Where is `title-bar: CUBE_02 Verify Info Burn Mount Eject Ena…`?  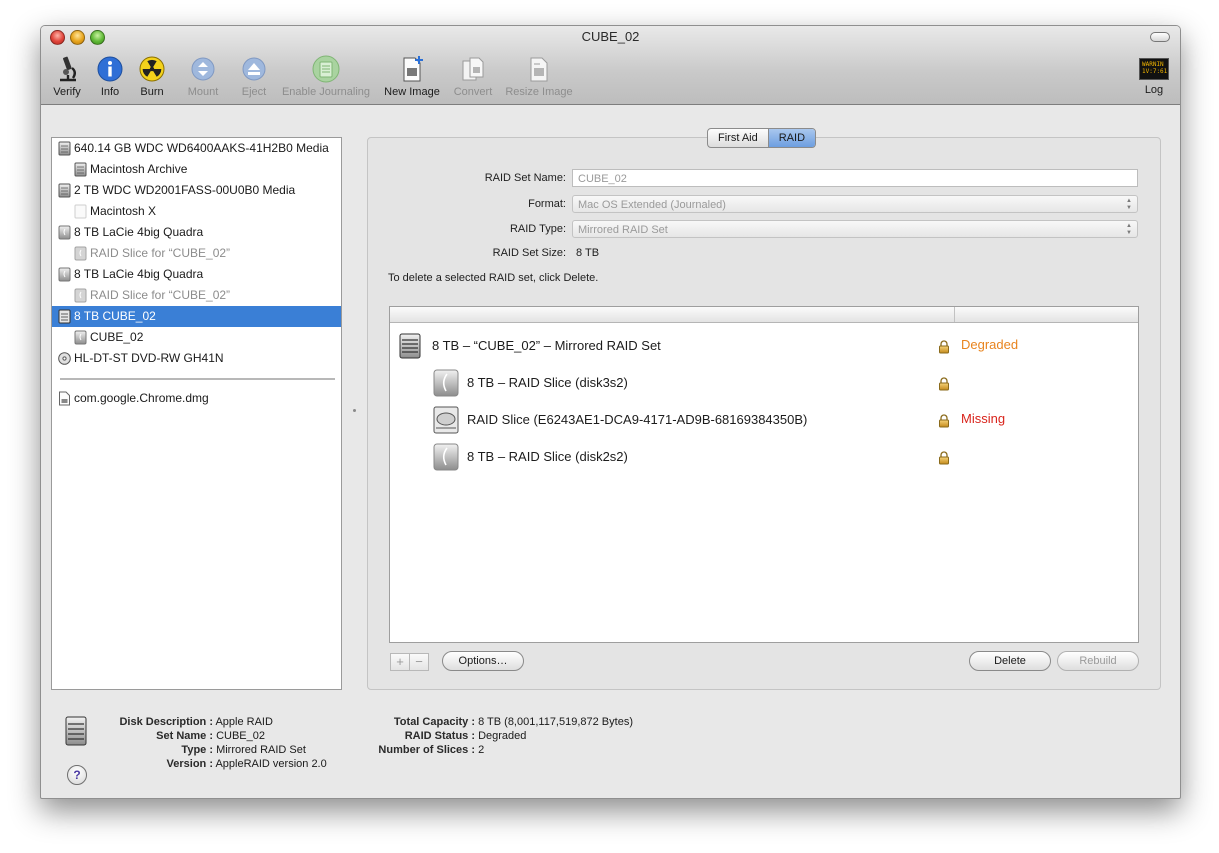
title-bar: CUBE_02 Verify Info Burn Mount Eject Ena… is located at coordinates (610, 65).